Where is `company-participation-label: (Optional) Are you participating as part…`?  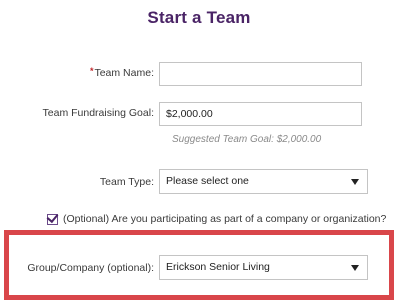 company-participation-label: (Optional) Are you participating as part… is located at coordinates (225, 219).